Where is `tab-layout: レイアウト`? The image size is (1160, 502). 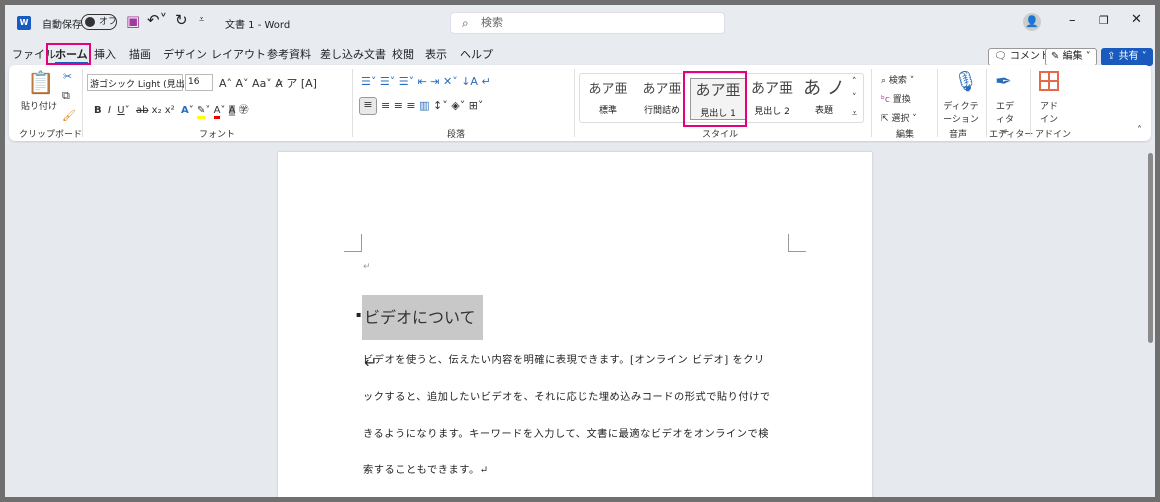
tab-layout: レイアウト is located at coordinates (238, 54).